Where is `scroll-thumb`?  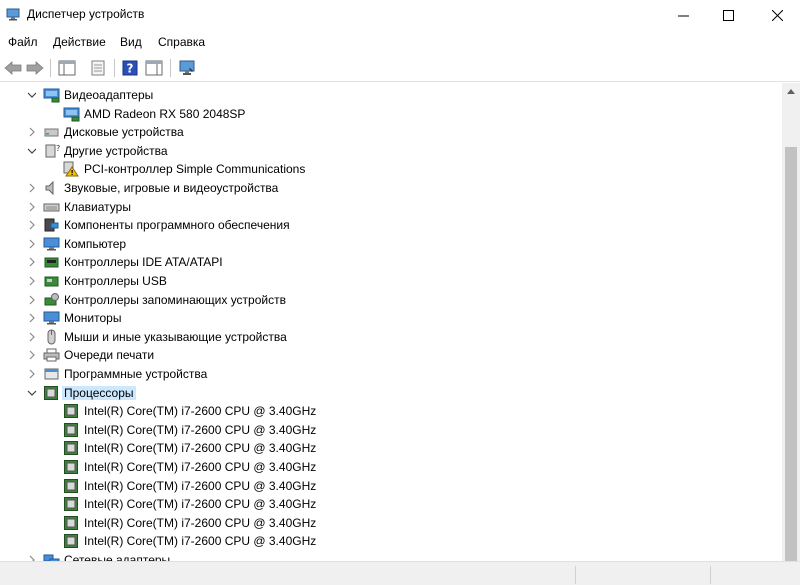 scroll-thumb is located at coordinates (791, 354).